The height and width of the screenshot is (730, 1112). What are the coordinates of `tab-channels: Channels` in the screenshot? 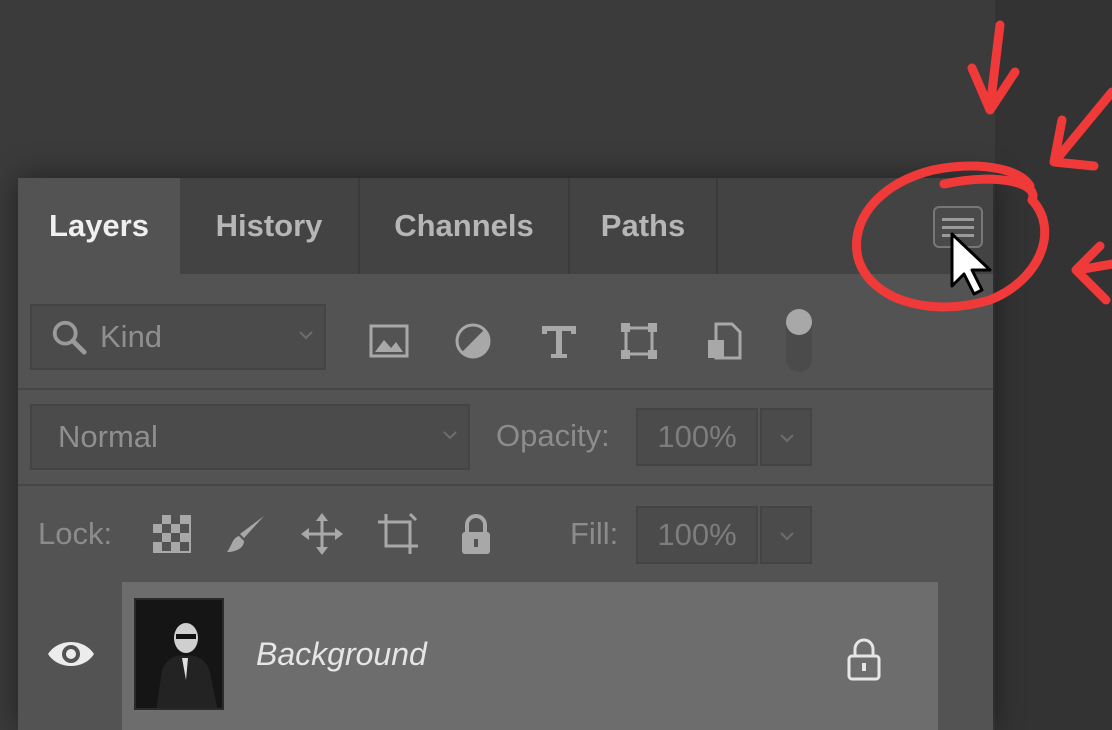 It's located at (465, 226).